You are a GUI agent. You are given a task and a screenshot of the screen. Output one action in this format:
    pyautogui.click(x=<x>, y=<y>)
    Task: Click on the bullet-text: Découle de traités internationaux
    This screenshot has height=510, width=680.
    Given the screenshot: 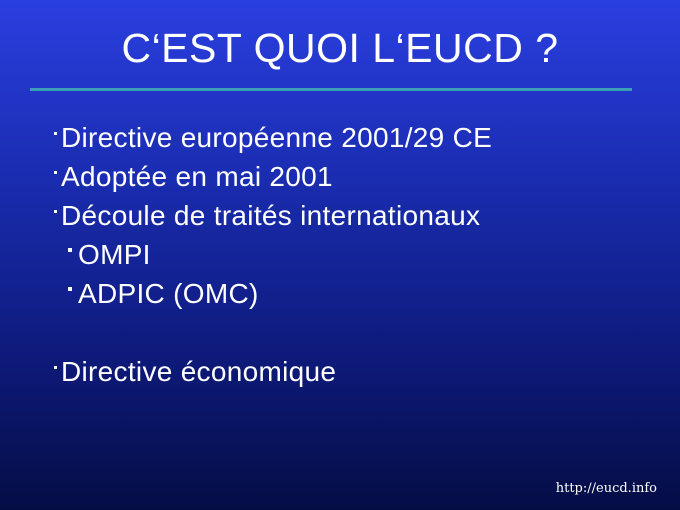 What is the action you would take?
    pyautogui.click(x=271, y=215)
    